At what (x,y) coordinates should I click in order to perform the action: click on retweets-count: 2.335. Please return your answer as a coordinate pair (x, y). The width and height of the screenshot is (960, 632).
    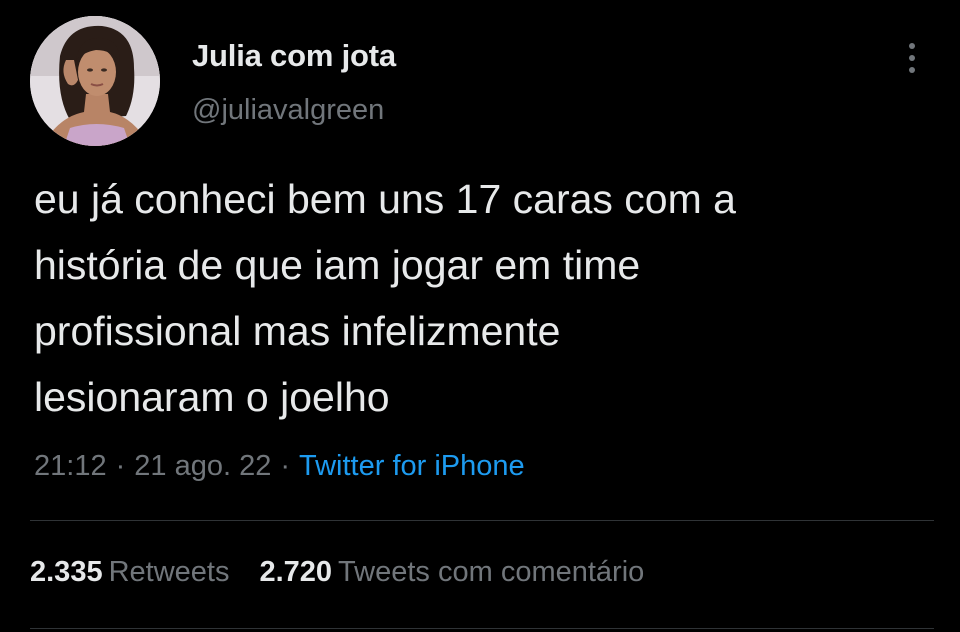
    Looking at the image, I should click on (66, 572).